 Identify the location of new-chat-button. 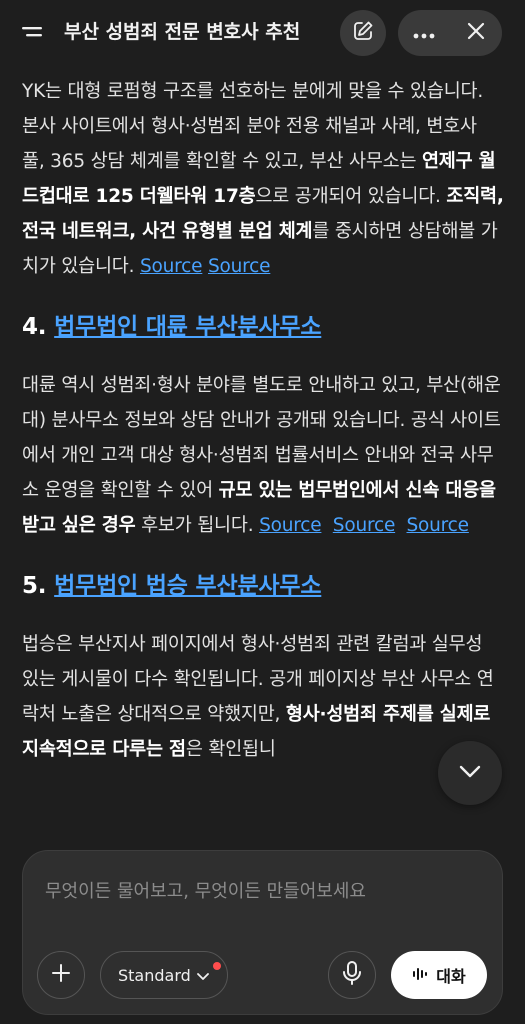
(363, 33).